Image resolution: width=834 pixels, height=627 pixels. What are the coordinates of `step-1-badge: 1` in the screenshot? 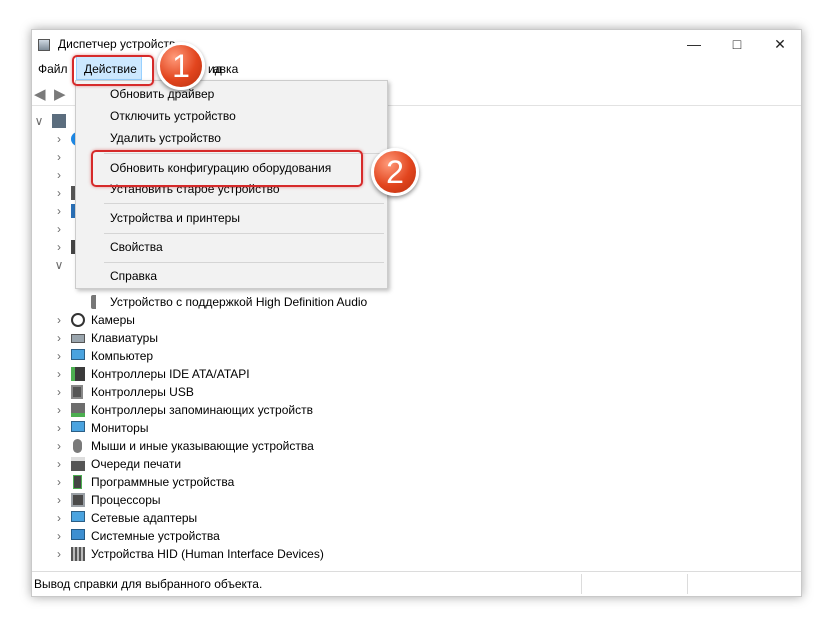 It's located at (181, 66).